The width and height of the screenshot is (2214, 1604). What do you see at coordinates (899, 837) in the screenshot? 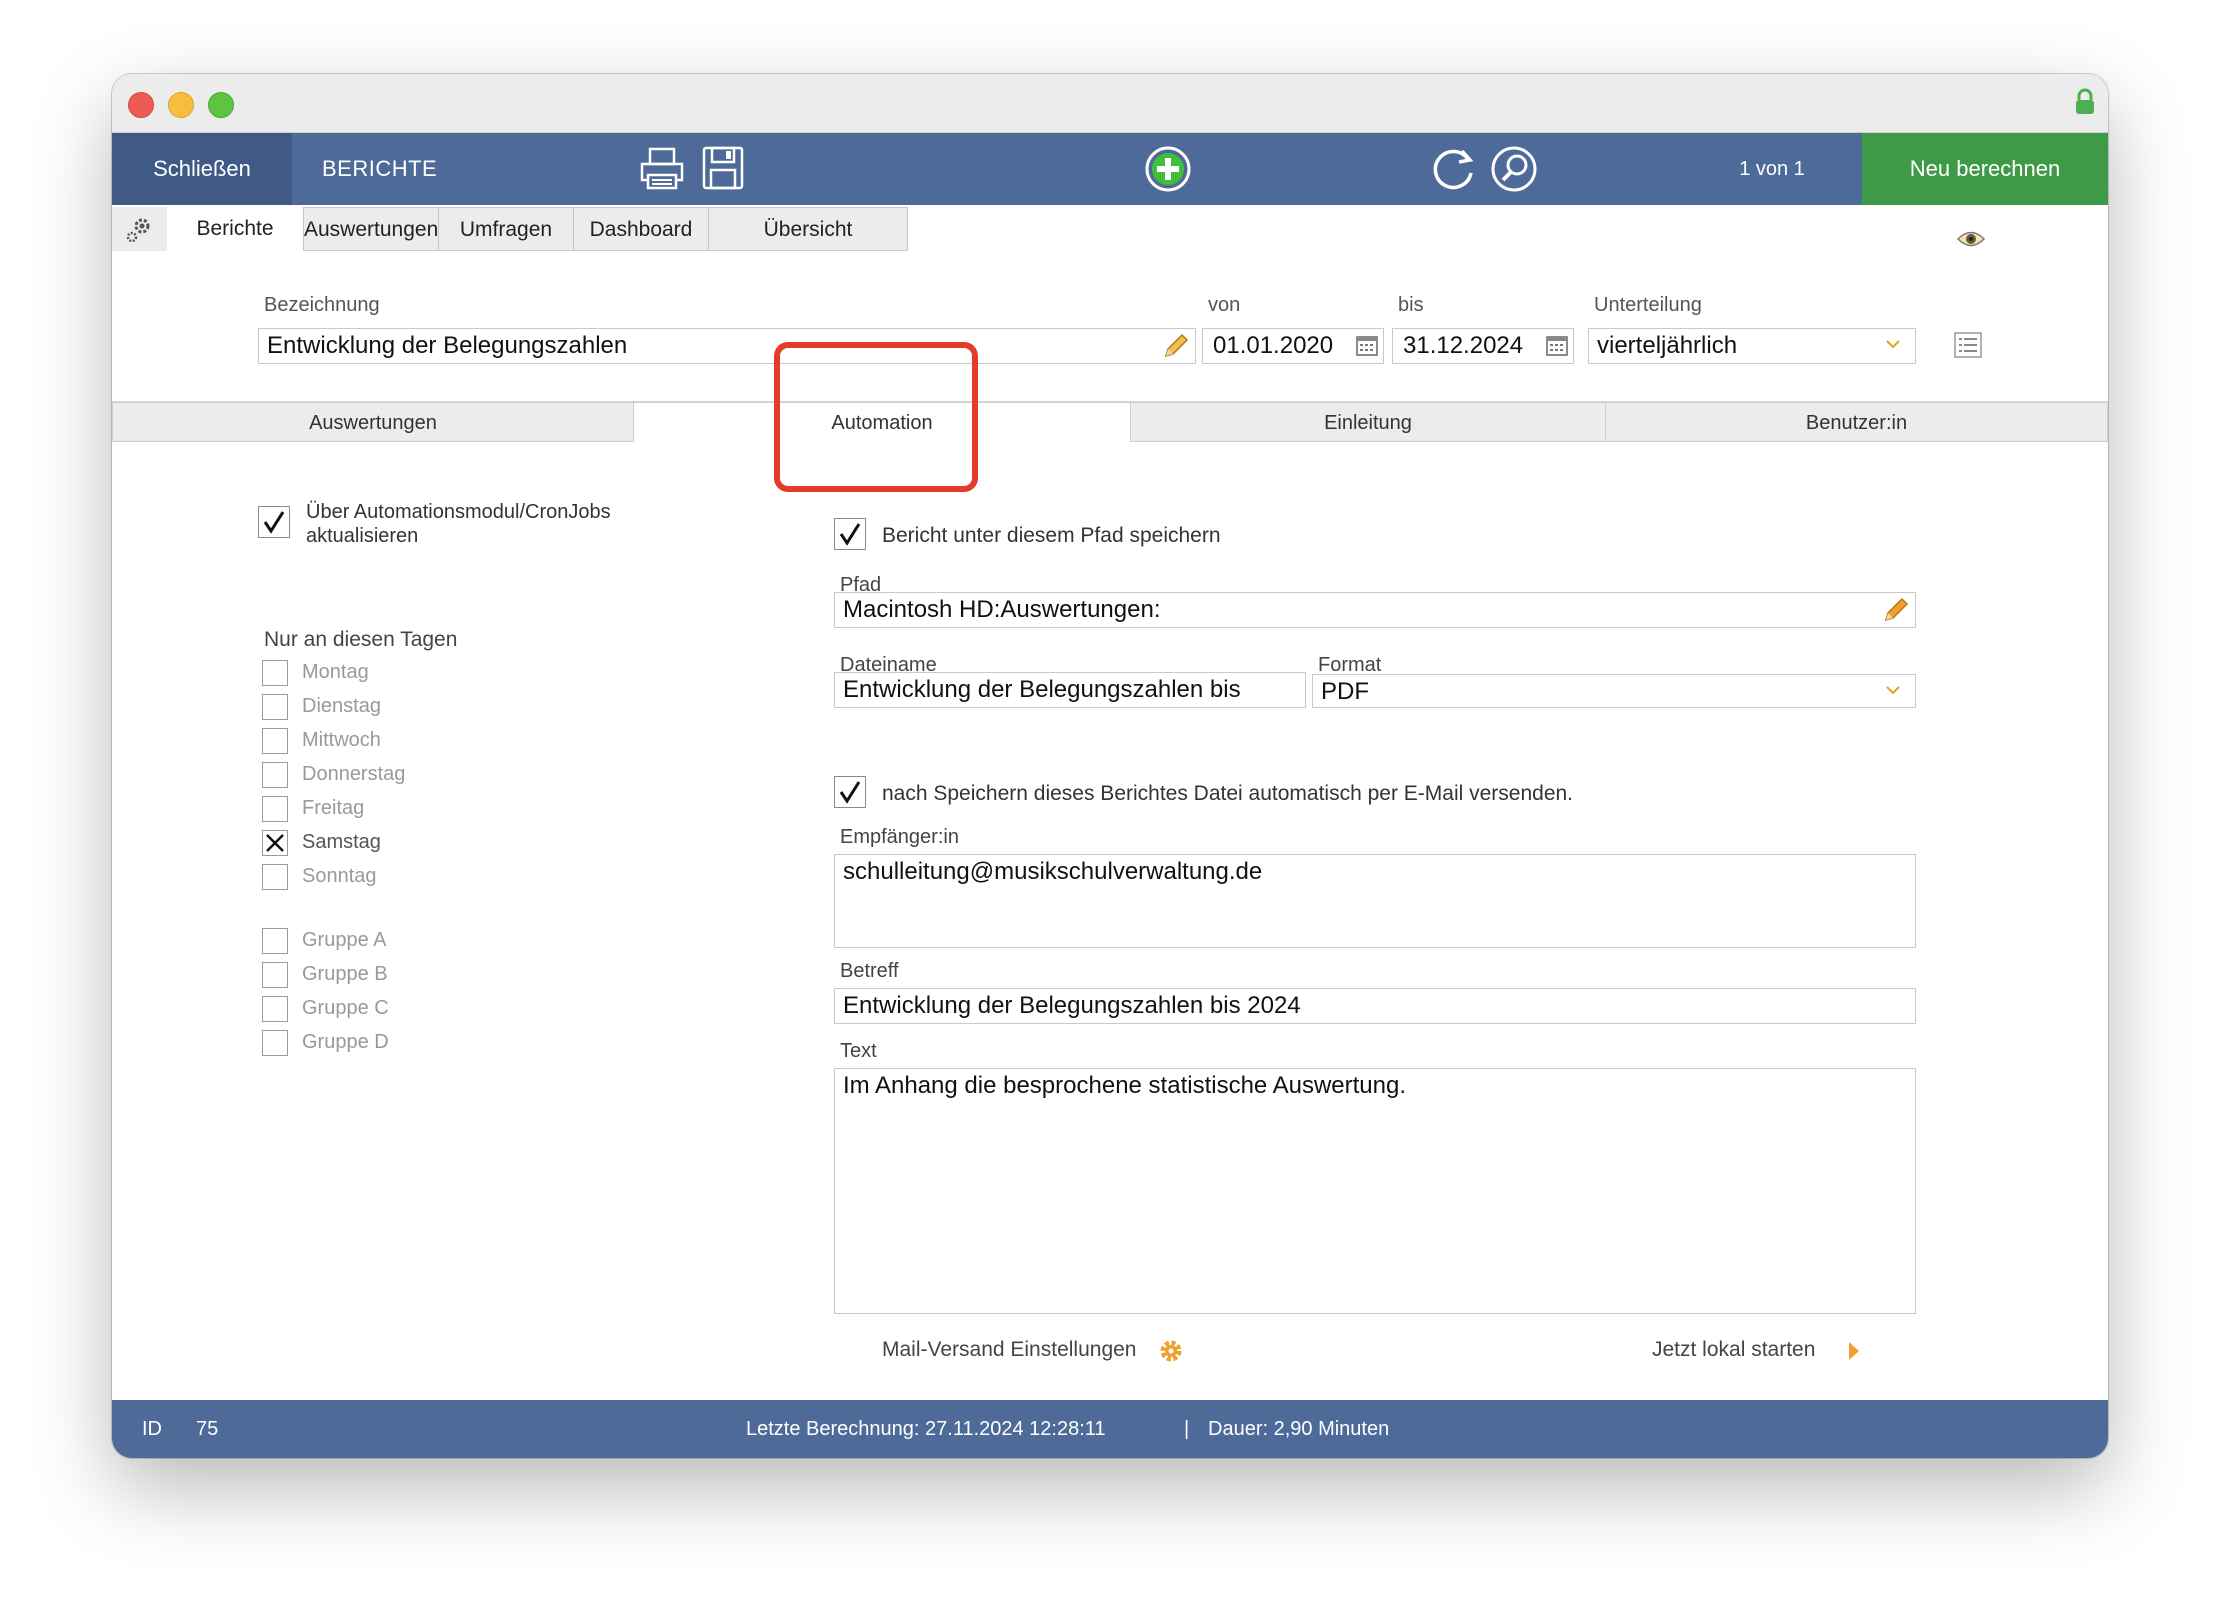
I see `empfaenger-label: Empfänger:in` at bounding box center [899, 837].